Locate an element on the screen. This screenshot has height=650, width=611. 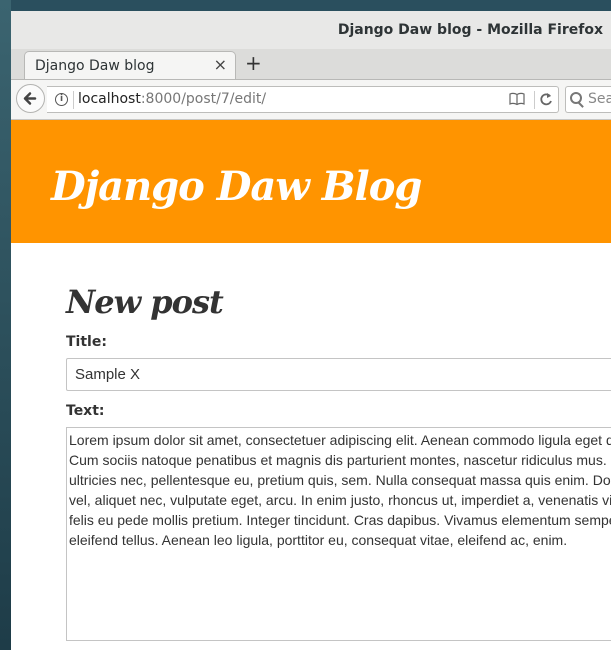
navigation-toolbar: i localhost:8000/post/7/edit/ Sea is located at coordinates (311, 100).